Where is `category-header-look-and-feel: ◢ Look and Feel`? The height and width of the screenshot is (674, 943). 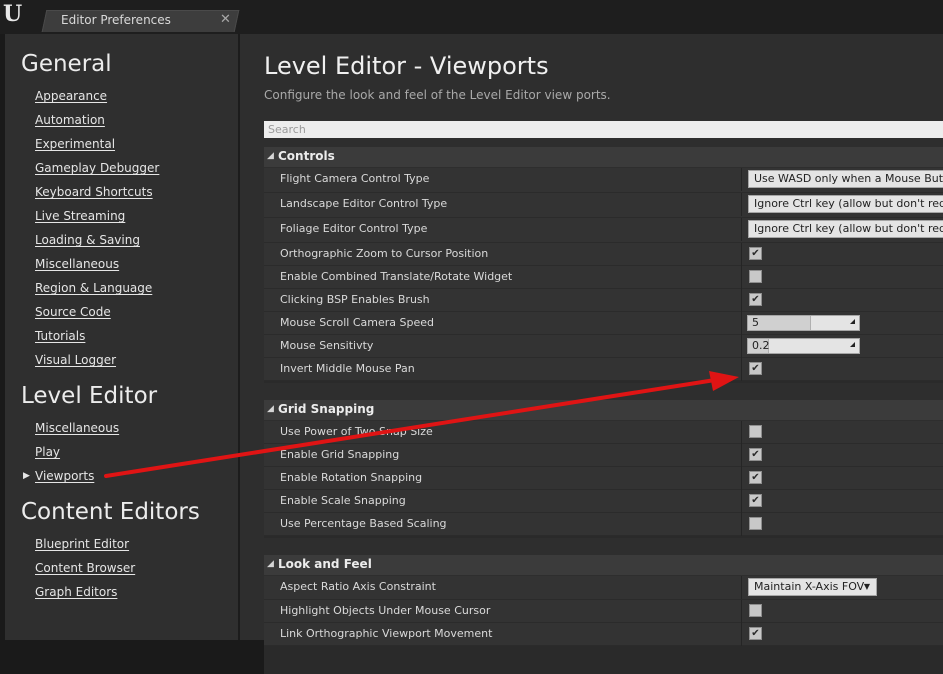
category-header-look-and-feel: ◢ Look and Feel is located at coordinates (603, 565).